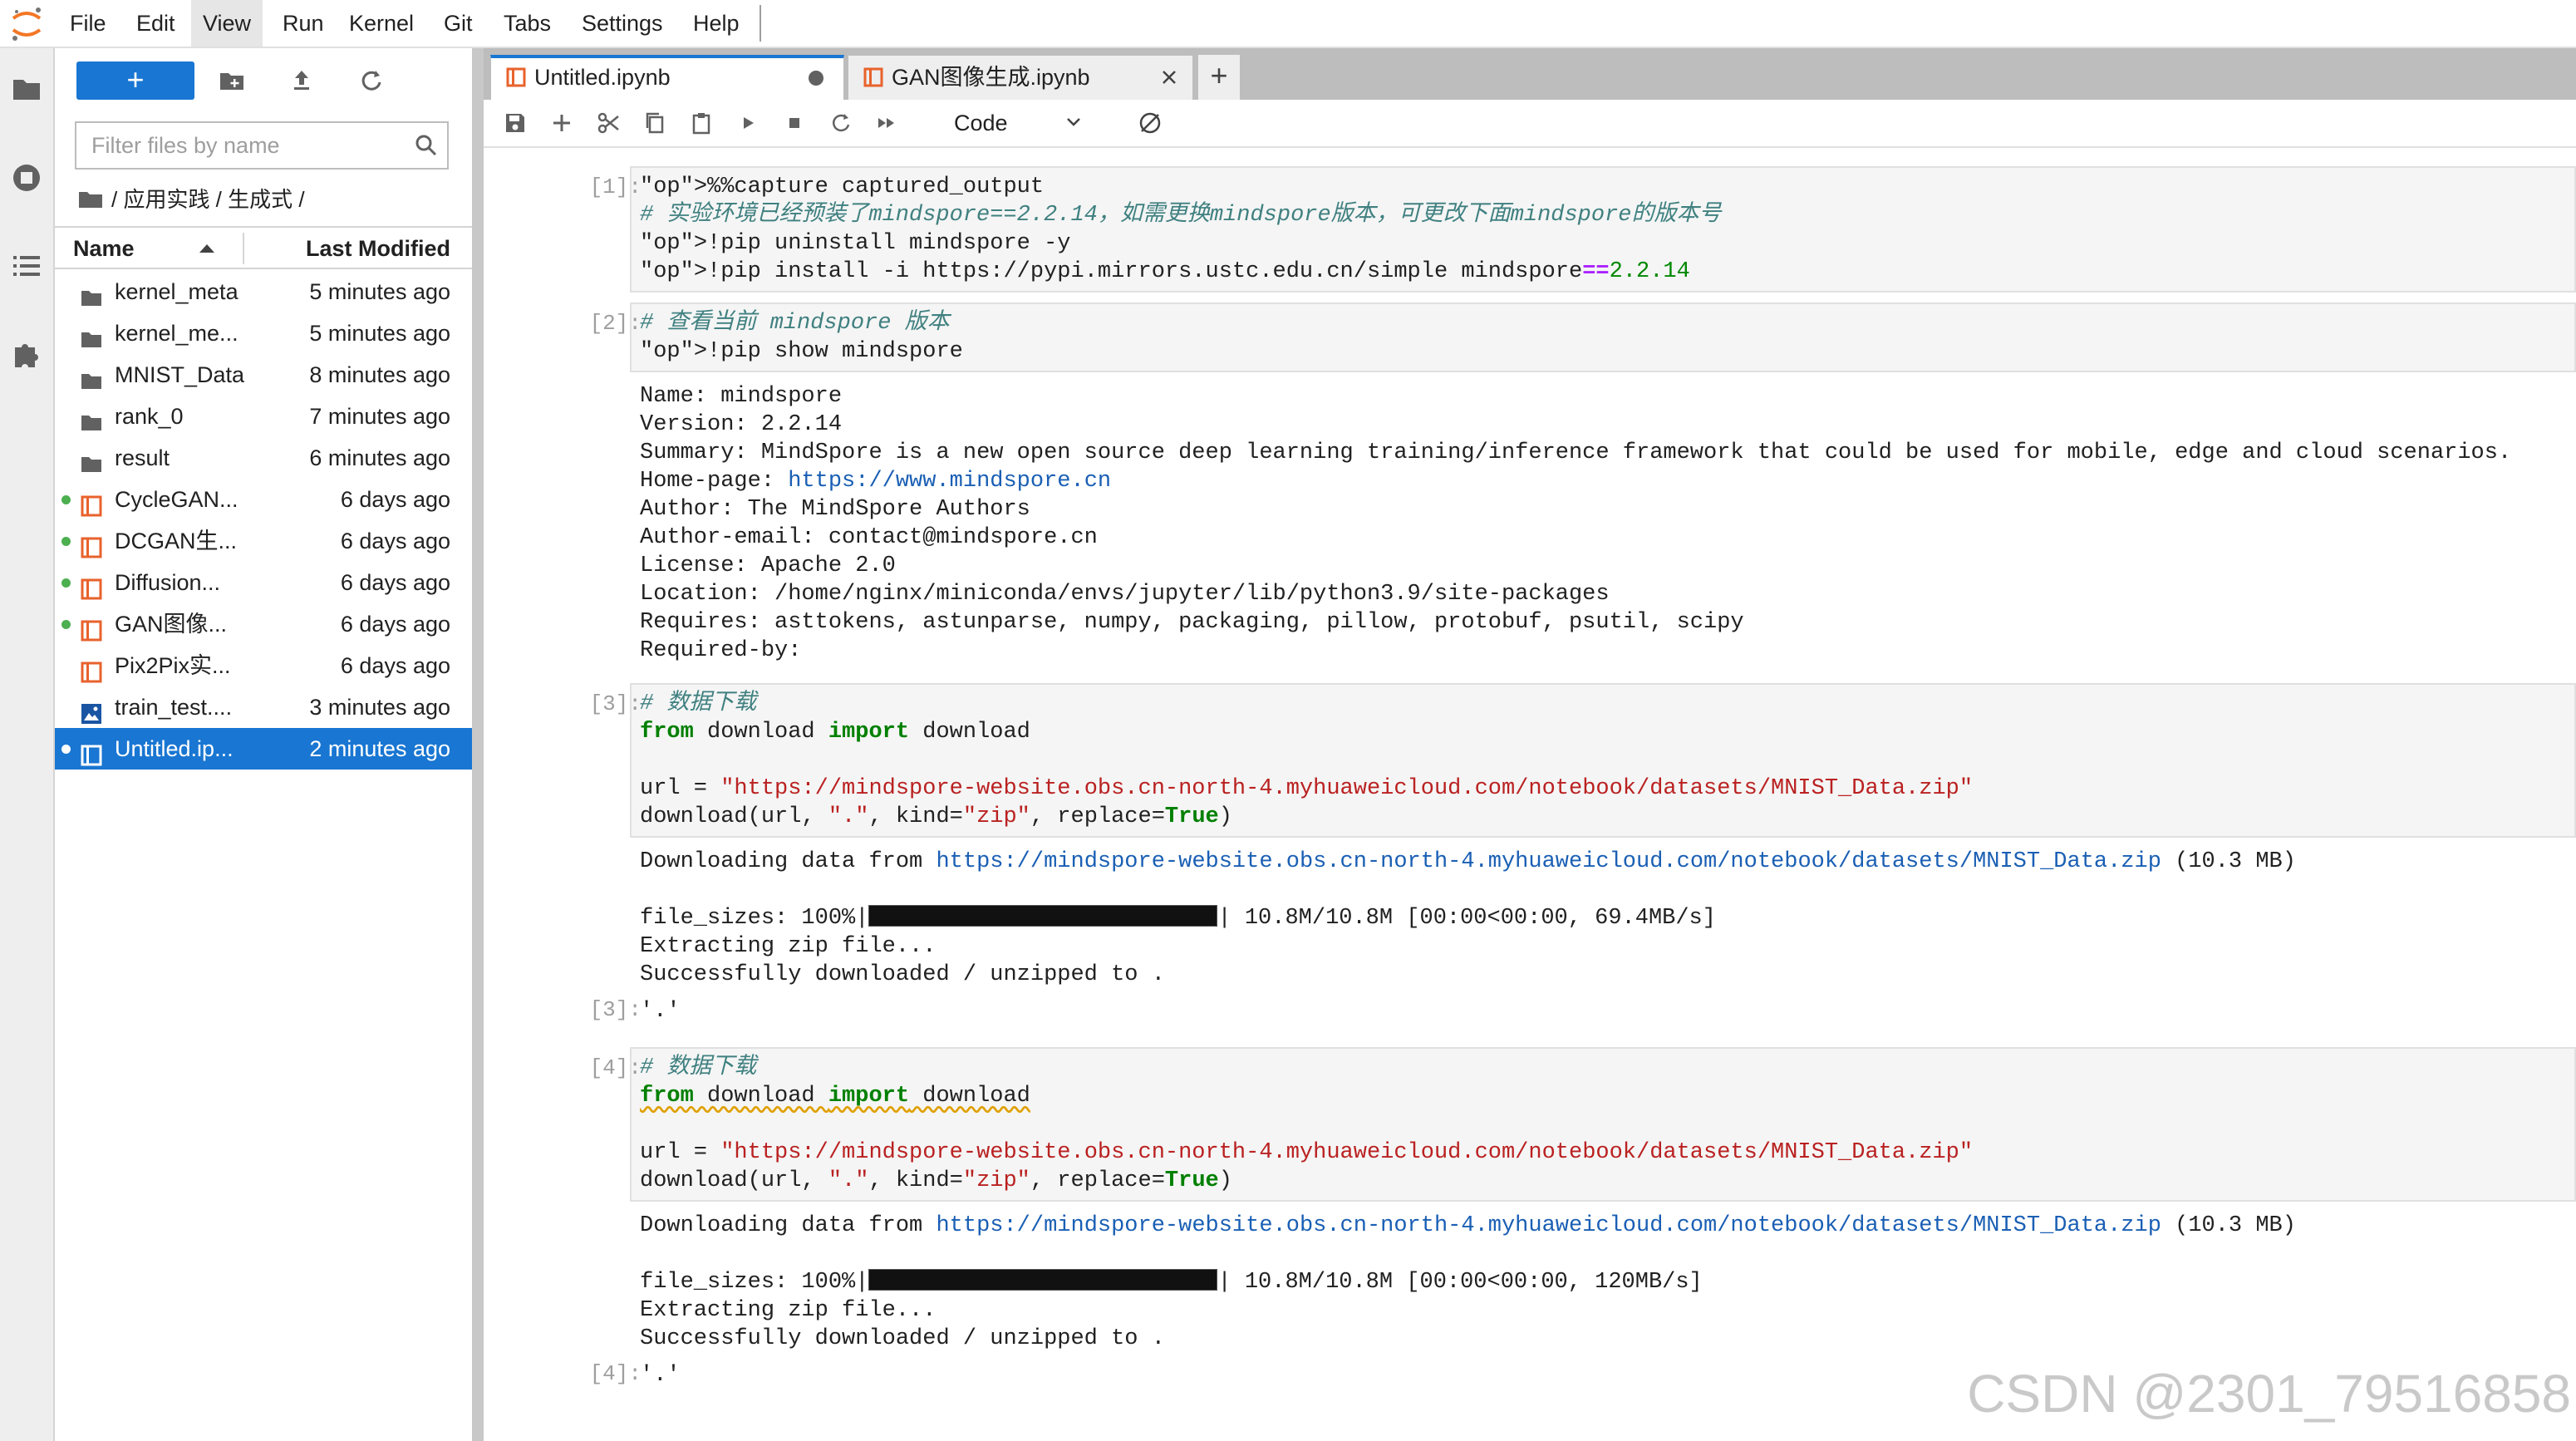  What do you see at coordinates (232, 80) in the screenshot?
I see `new-folder-icon` at bounding box center [232, 80].